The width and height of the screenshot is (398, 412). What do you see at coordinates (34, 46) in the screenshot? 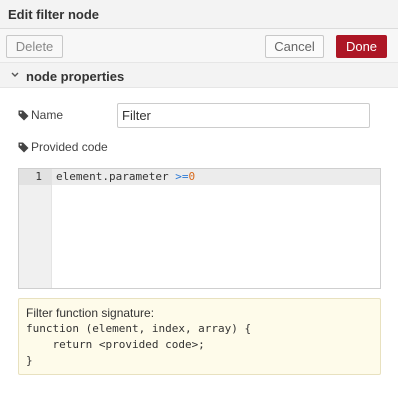
I see `delete-button: Delete` at bounding box center [34, 46].